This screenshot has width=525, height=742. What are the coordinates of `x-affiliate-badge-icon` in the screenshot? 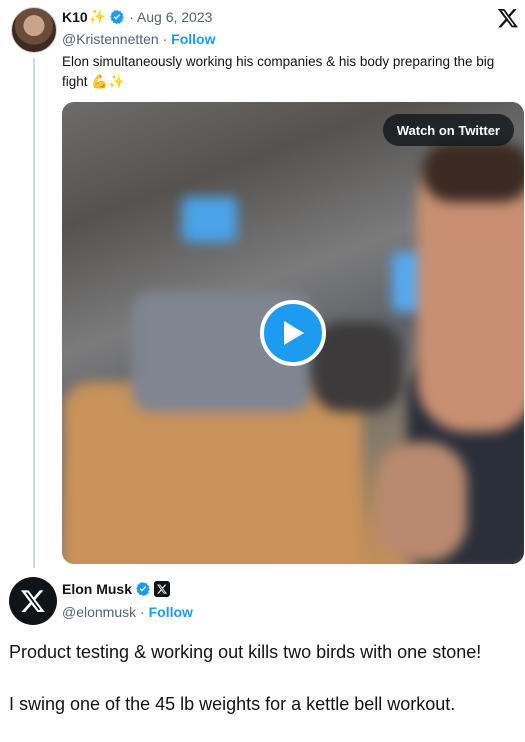 It's located at (162, 589).